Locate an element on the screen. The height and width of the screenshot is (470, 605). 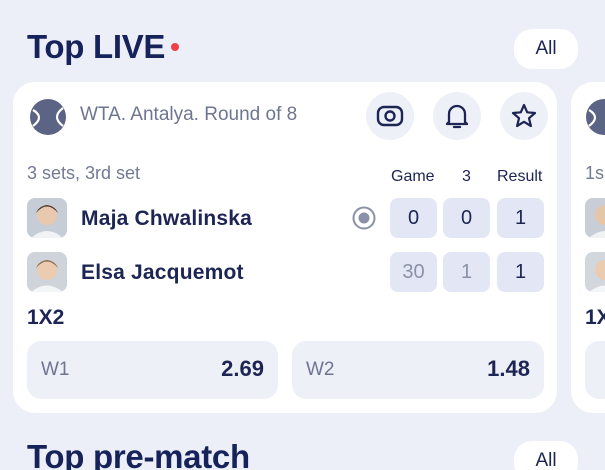
sets-info: 1s is located at coordinates (595, 173).